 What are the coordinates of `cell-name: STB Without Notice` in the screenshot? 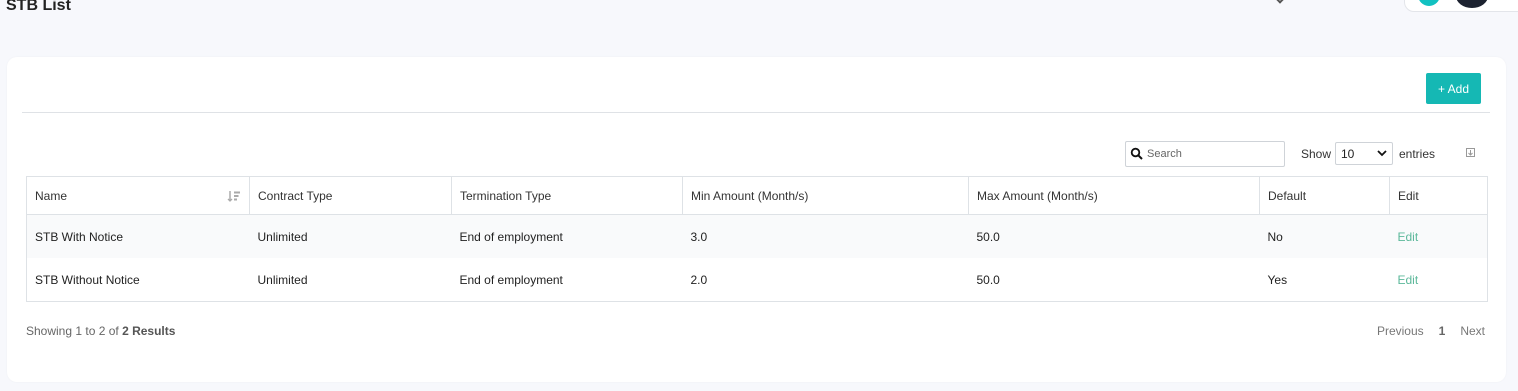 It's located at (138, 280).